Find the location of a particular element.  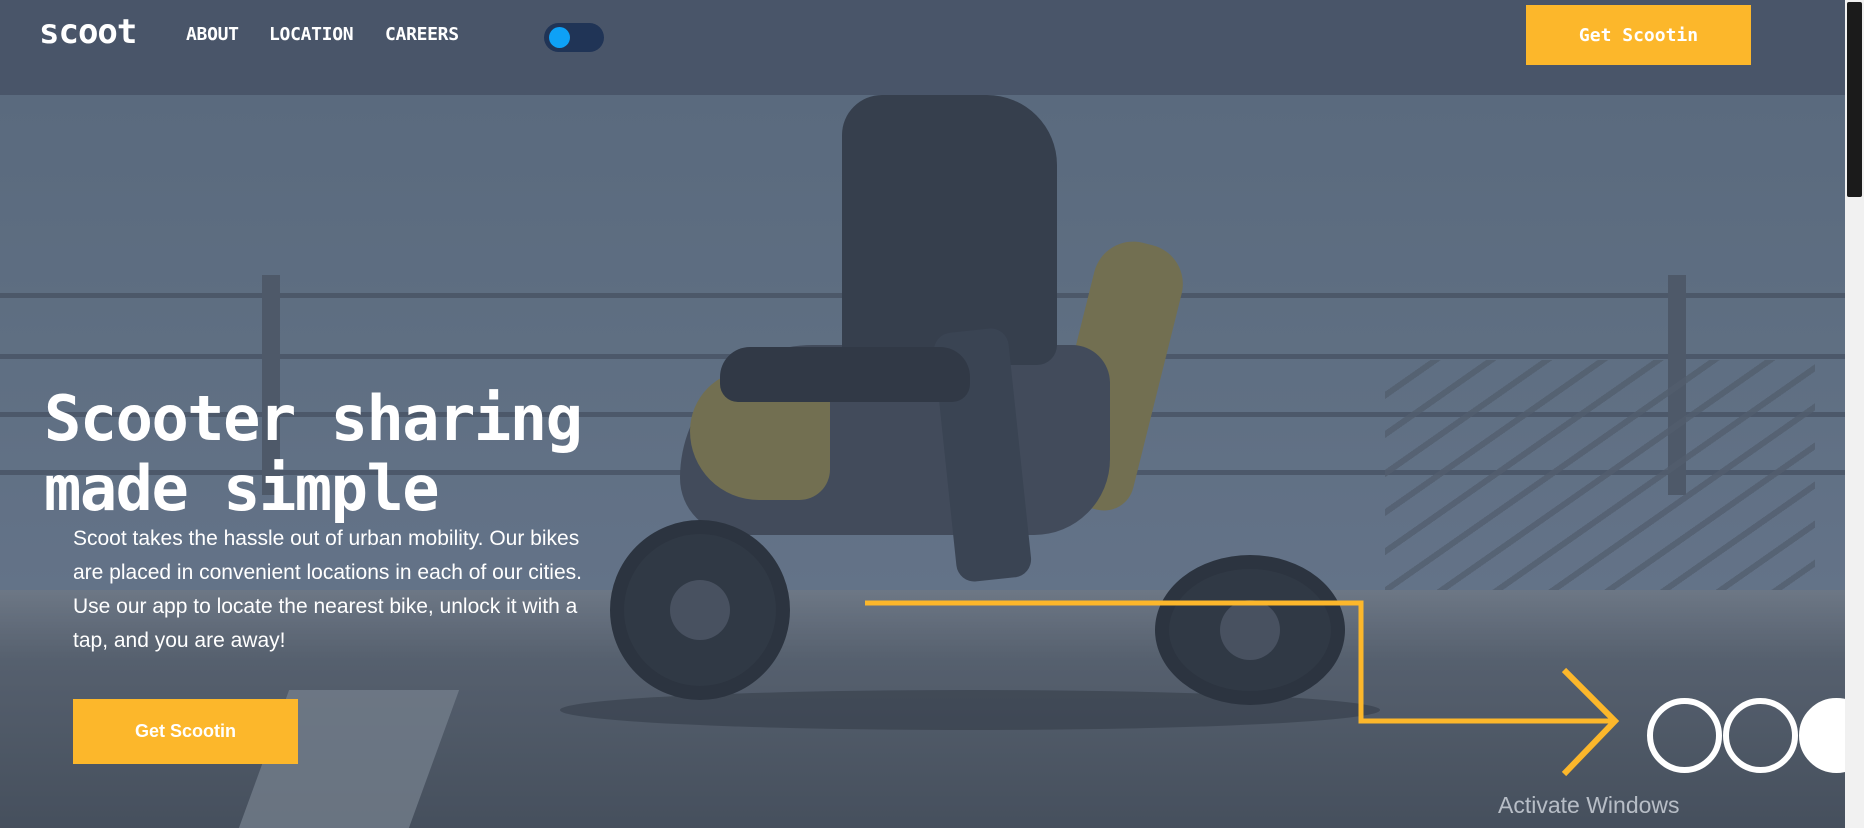

scrollbar is located at coordinates (1854, 414).